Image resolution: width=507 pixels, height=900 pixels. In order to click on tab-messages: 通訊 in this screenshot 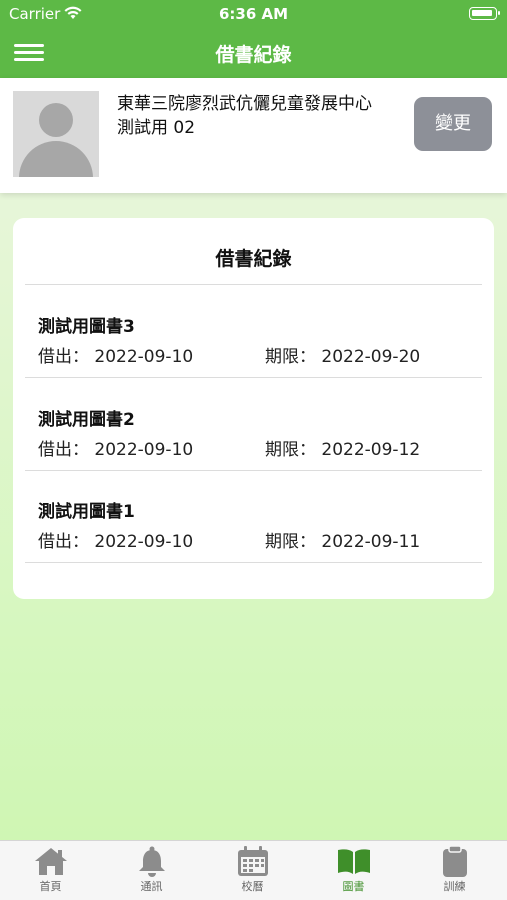, I will do `click(151, 870)`.